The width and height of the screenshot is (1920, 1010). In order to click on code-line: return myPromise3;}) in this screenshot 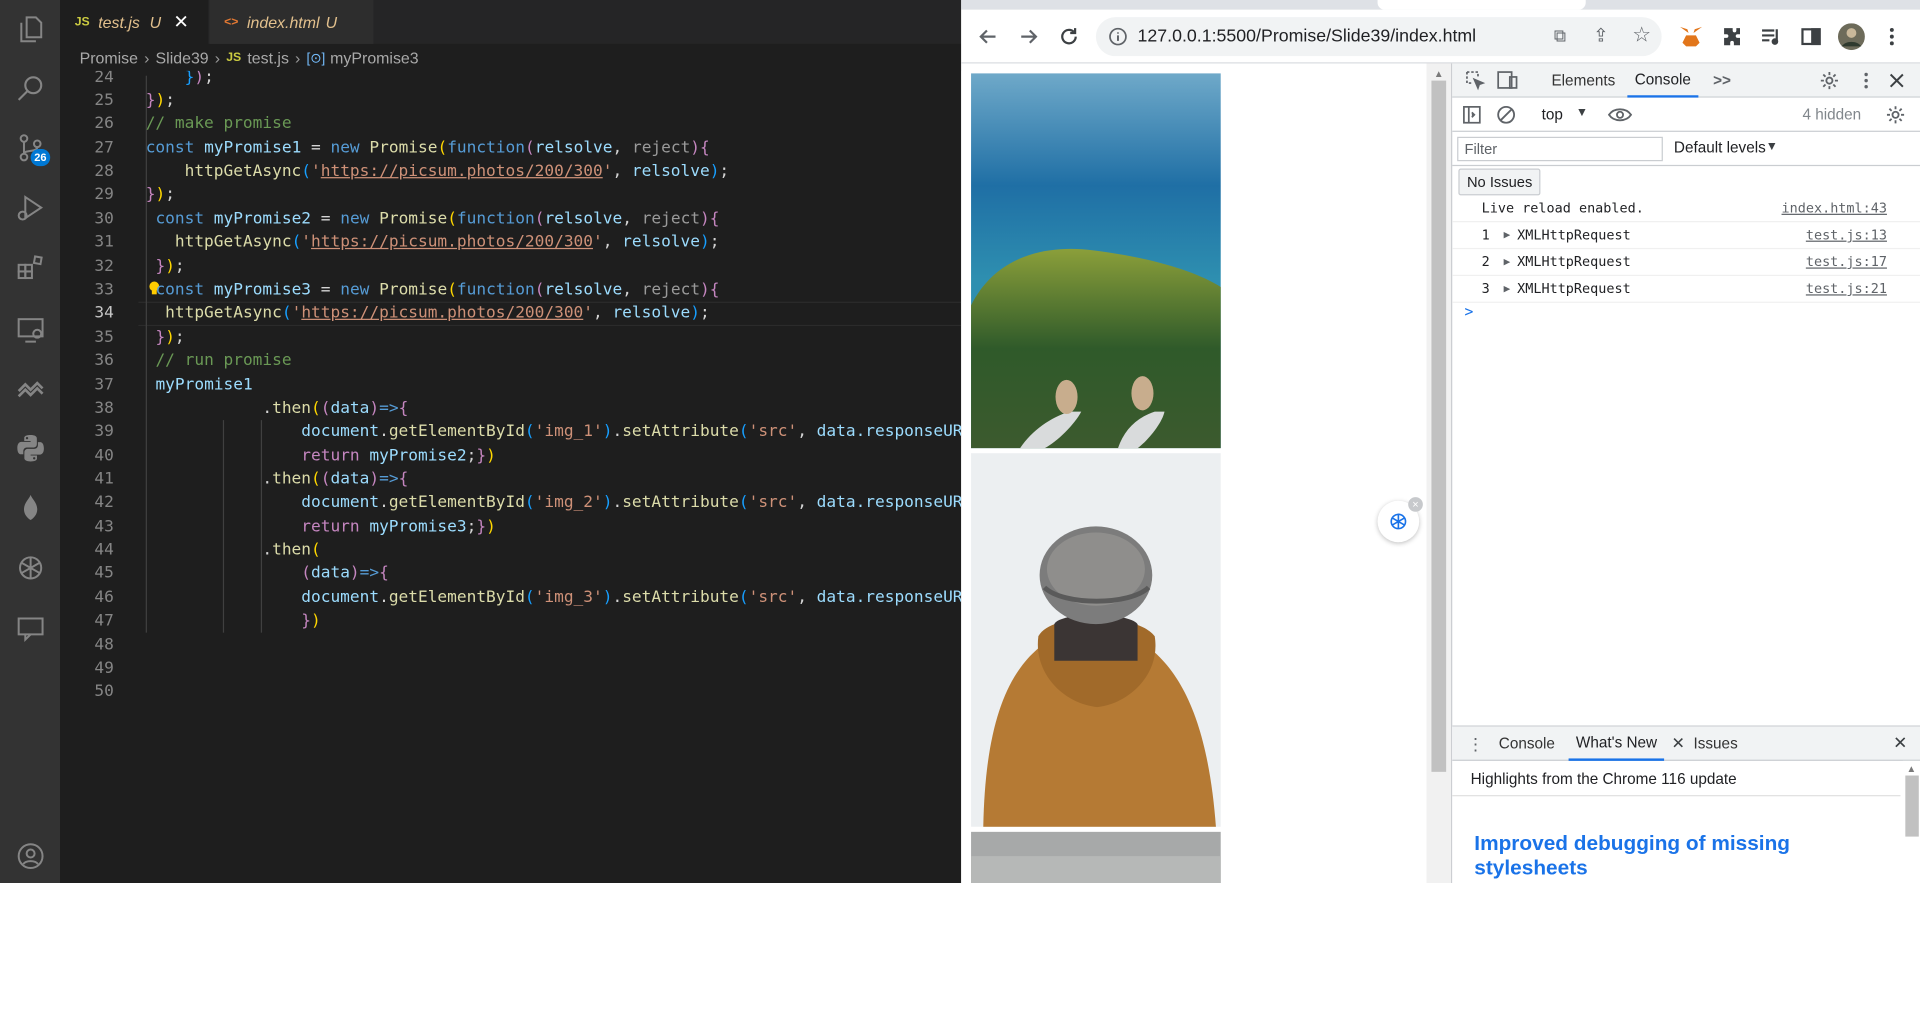, I will do `click(398, 527)`.